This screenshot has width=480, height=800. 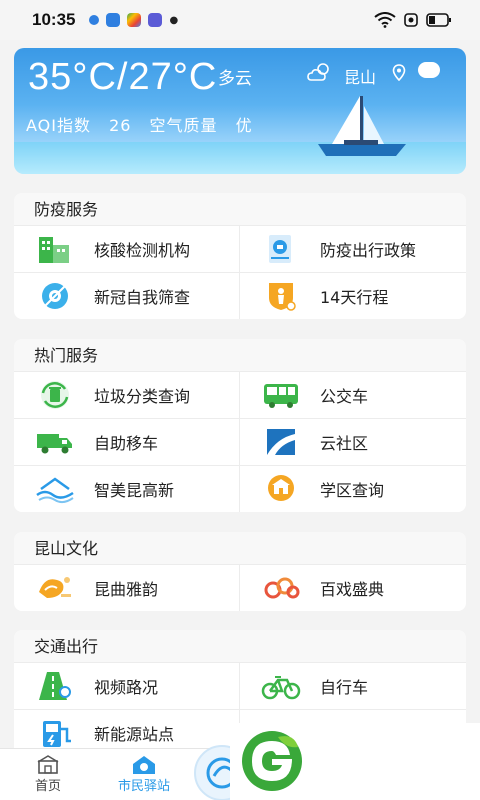 I want to click on status-time: 10:35, so click(x=54, y=19).